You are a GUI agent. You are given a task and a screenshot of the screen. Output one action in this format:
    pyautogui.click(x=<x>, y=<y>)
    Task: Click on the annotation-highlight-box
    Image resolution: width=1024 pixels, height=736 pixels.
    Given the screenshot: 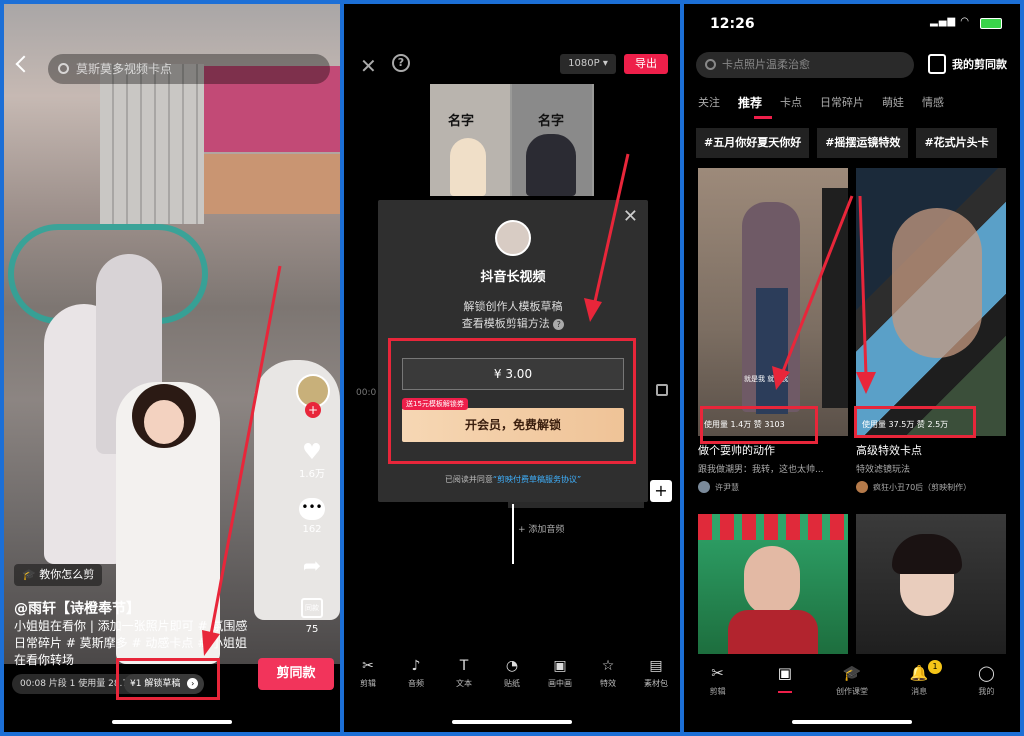 What is the action you would take?
    pyautogui.click(x=759, y=425)
    